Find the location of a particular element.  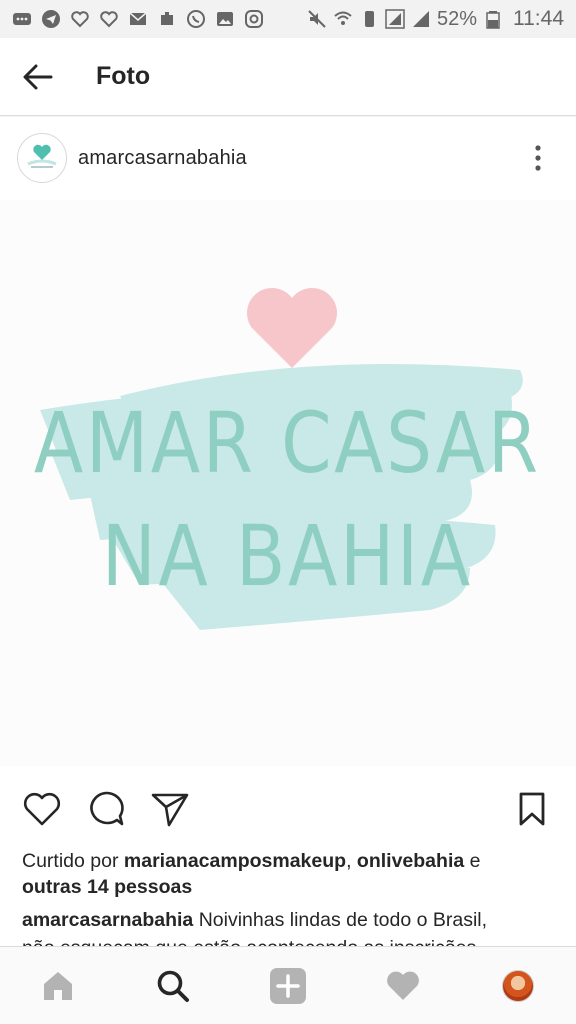

wifi-icon is located at coordinates (343, 19).